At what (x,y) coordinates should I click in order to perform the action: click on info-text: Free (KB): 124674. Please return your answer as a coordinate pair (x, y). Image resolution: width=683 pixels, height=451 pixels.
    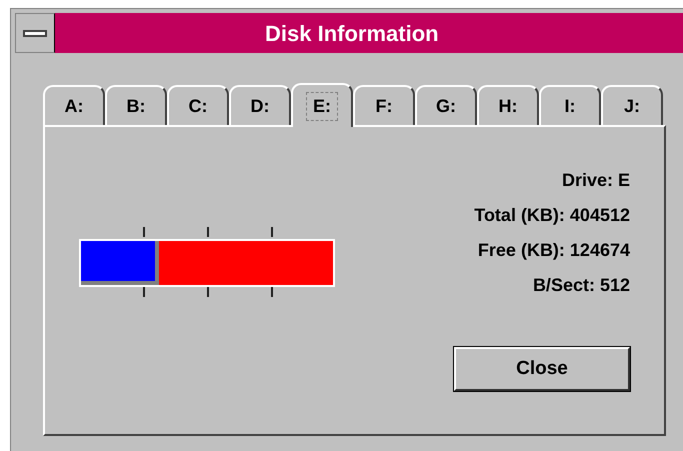
    Looking at the image, I should click on (554, 250).